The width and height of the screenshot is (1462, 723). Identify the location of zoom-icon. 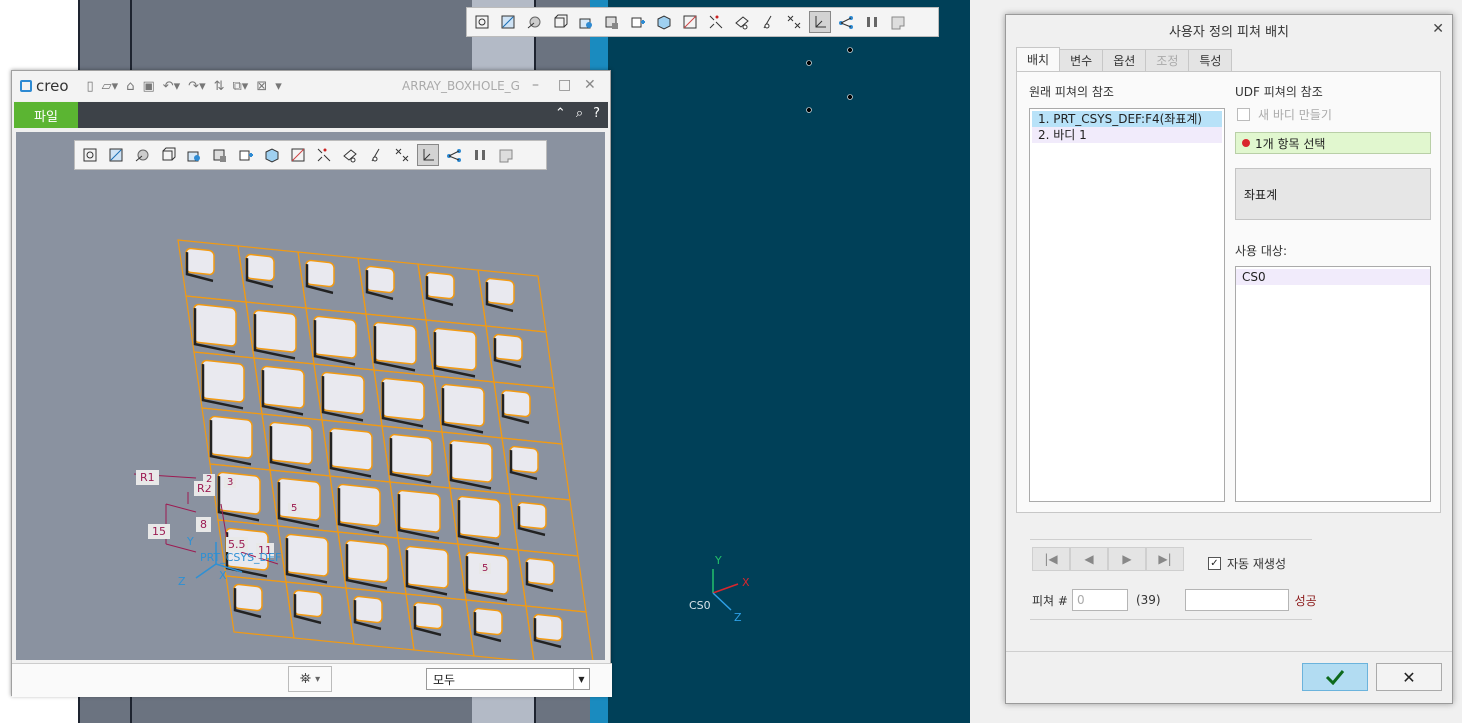
(482, 22).